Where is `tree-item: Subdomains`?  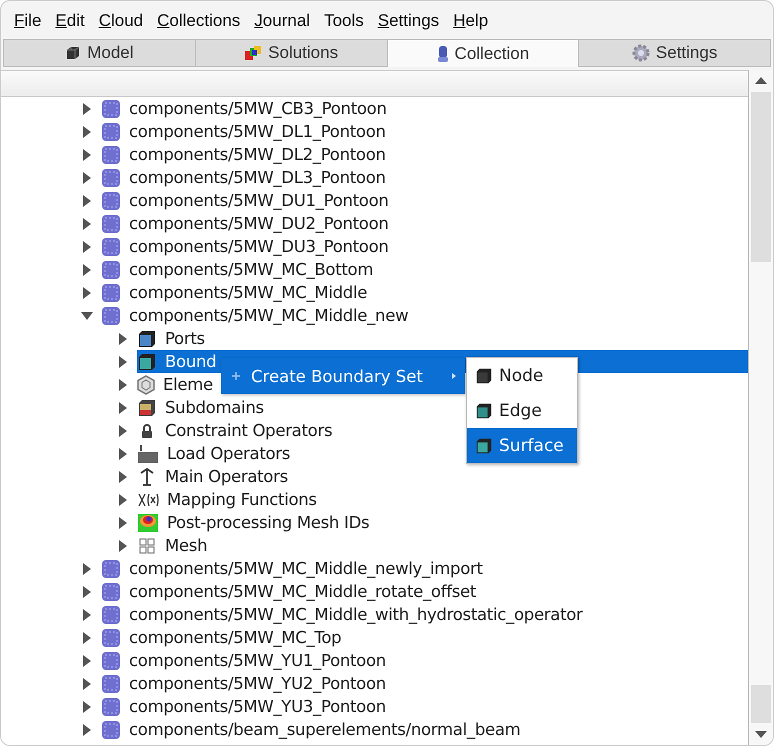
tree-item: Subdomains is located at coordinates (200, 407).